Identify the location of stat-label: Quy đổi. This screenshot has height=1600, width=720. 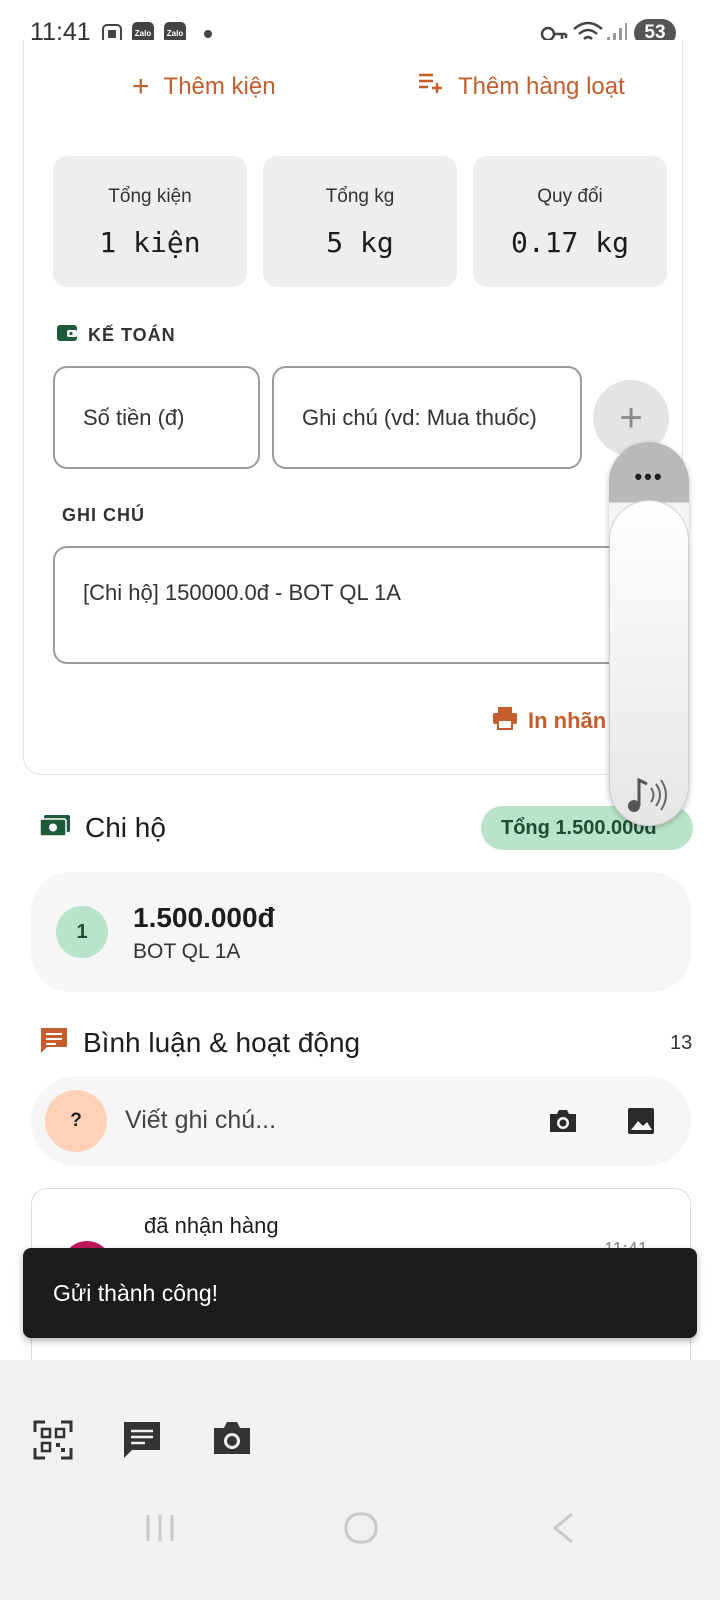
(570, 196).